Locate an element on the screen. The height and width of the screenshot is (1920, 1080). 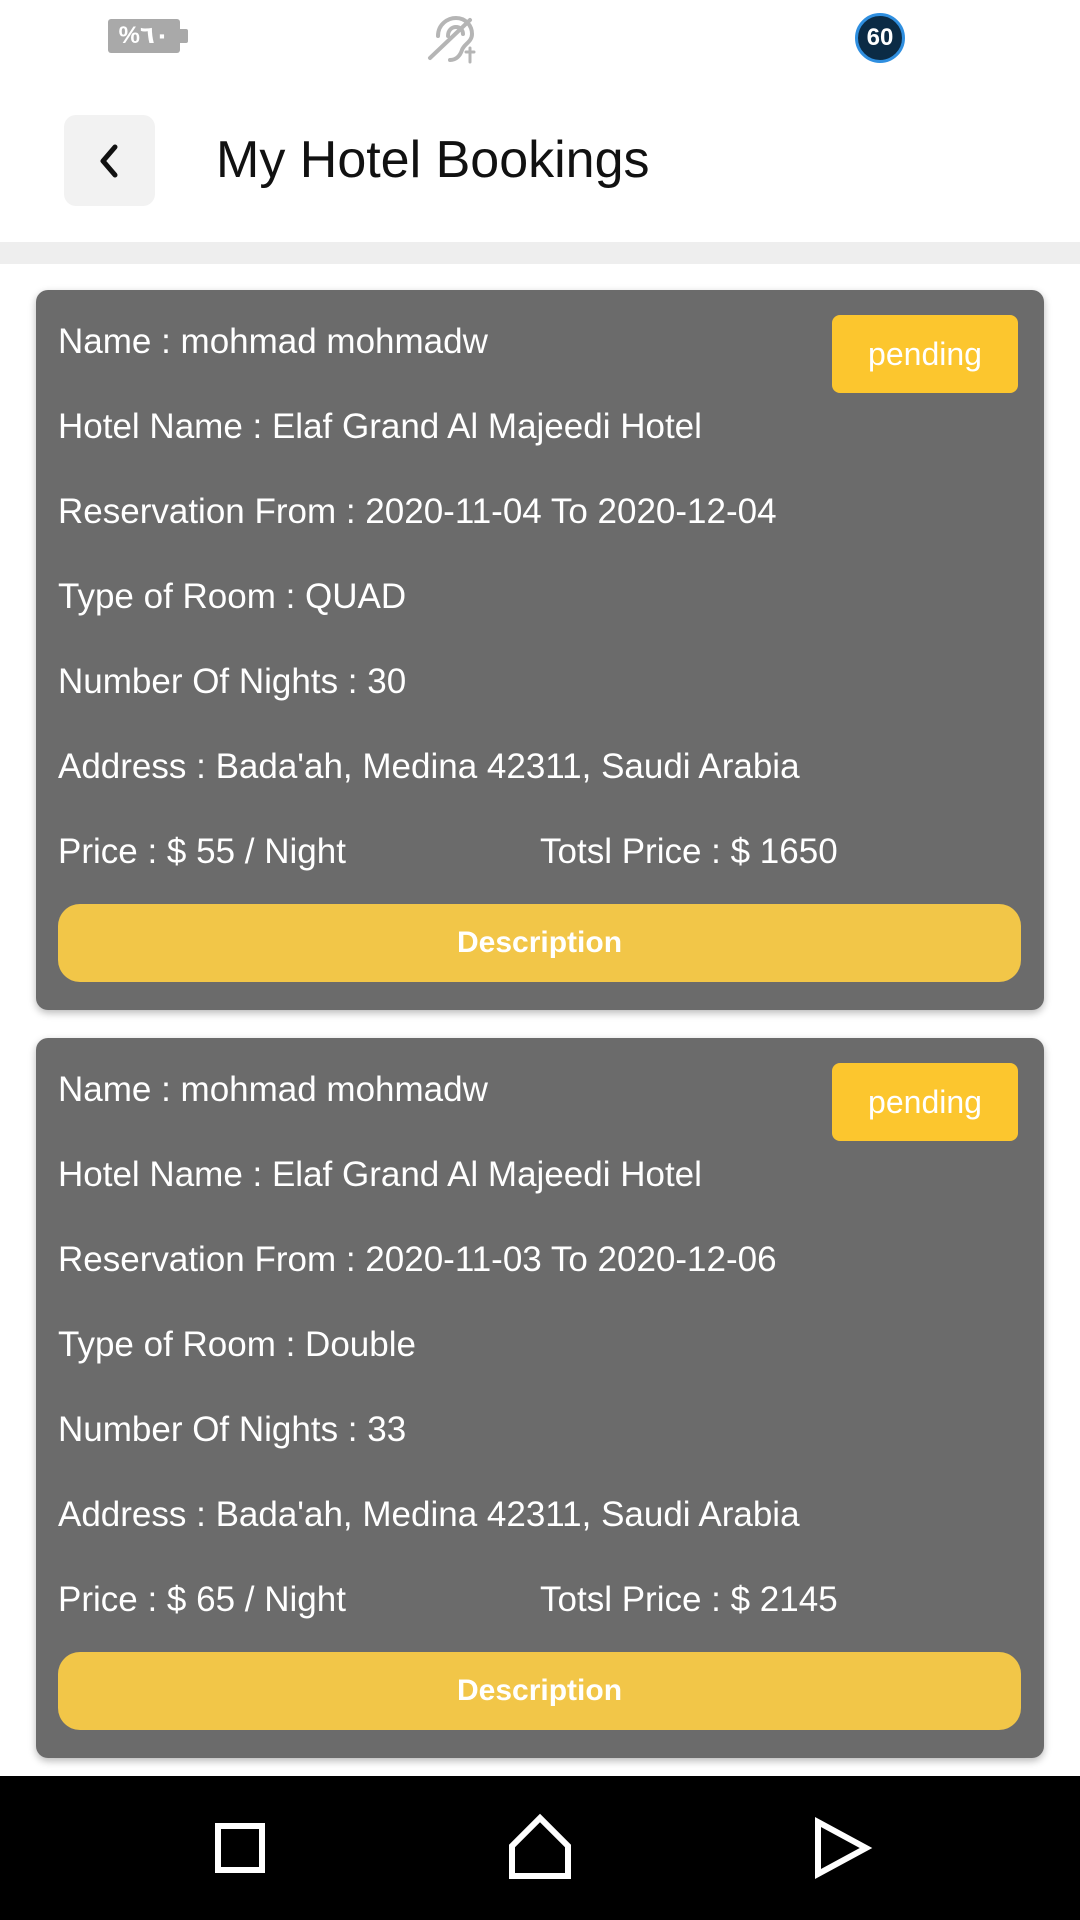
back-nav-button is located at coordinates (840, 1848).